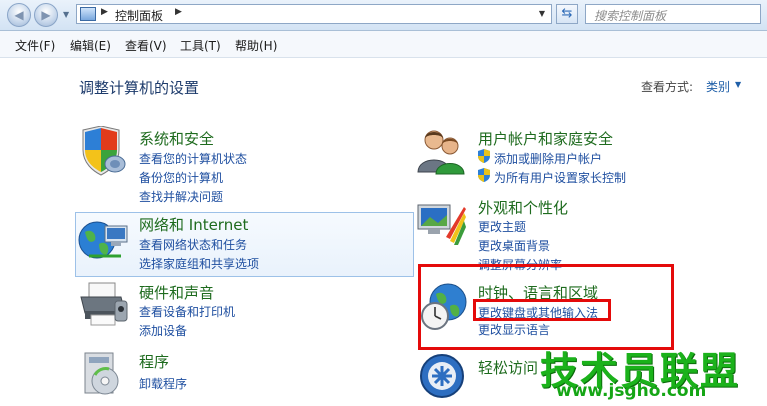 Image resolution: width=767 pixels, height=406 pixels. I want to click on recent-pages-dropdown: ▼, so click(67, 14).